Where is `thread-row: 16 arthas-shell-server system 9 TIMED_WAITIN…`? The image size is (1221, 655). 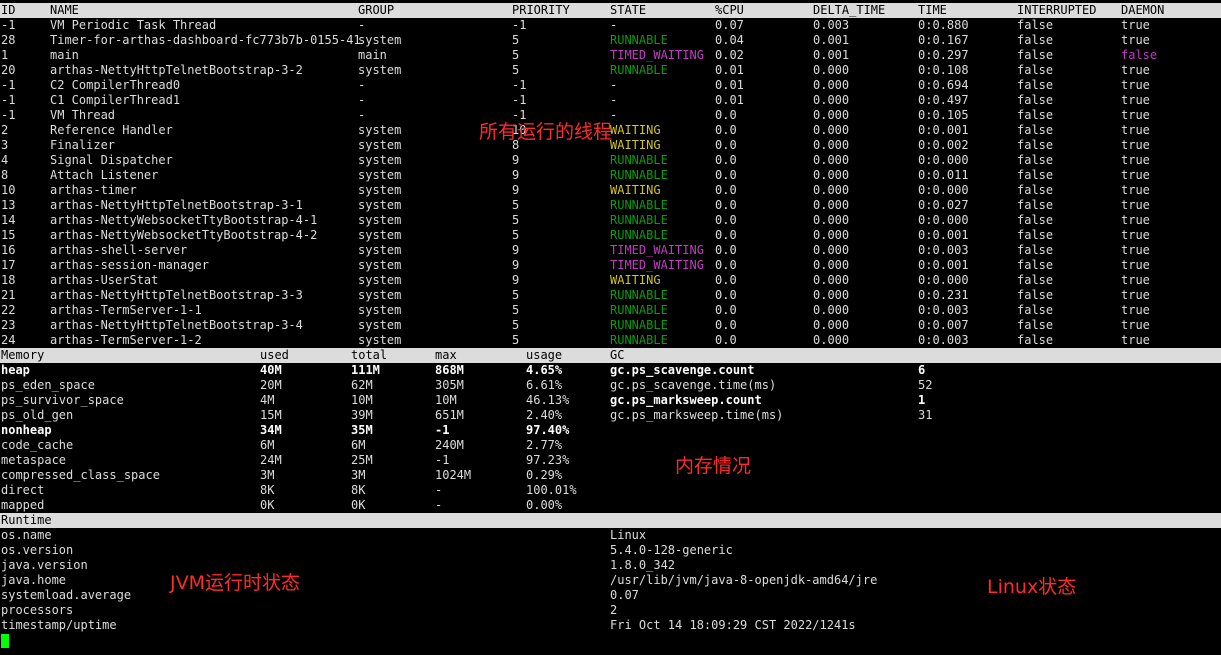
thread-row: 16 arthas-shell-server system 9 TIMED_WAITIN… is located at coordinates (610, 250).